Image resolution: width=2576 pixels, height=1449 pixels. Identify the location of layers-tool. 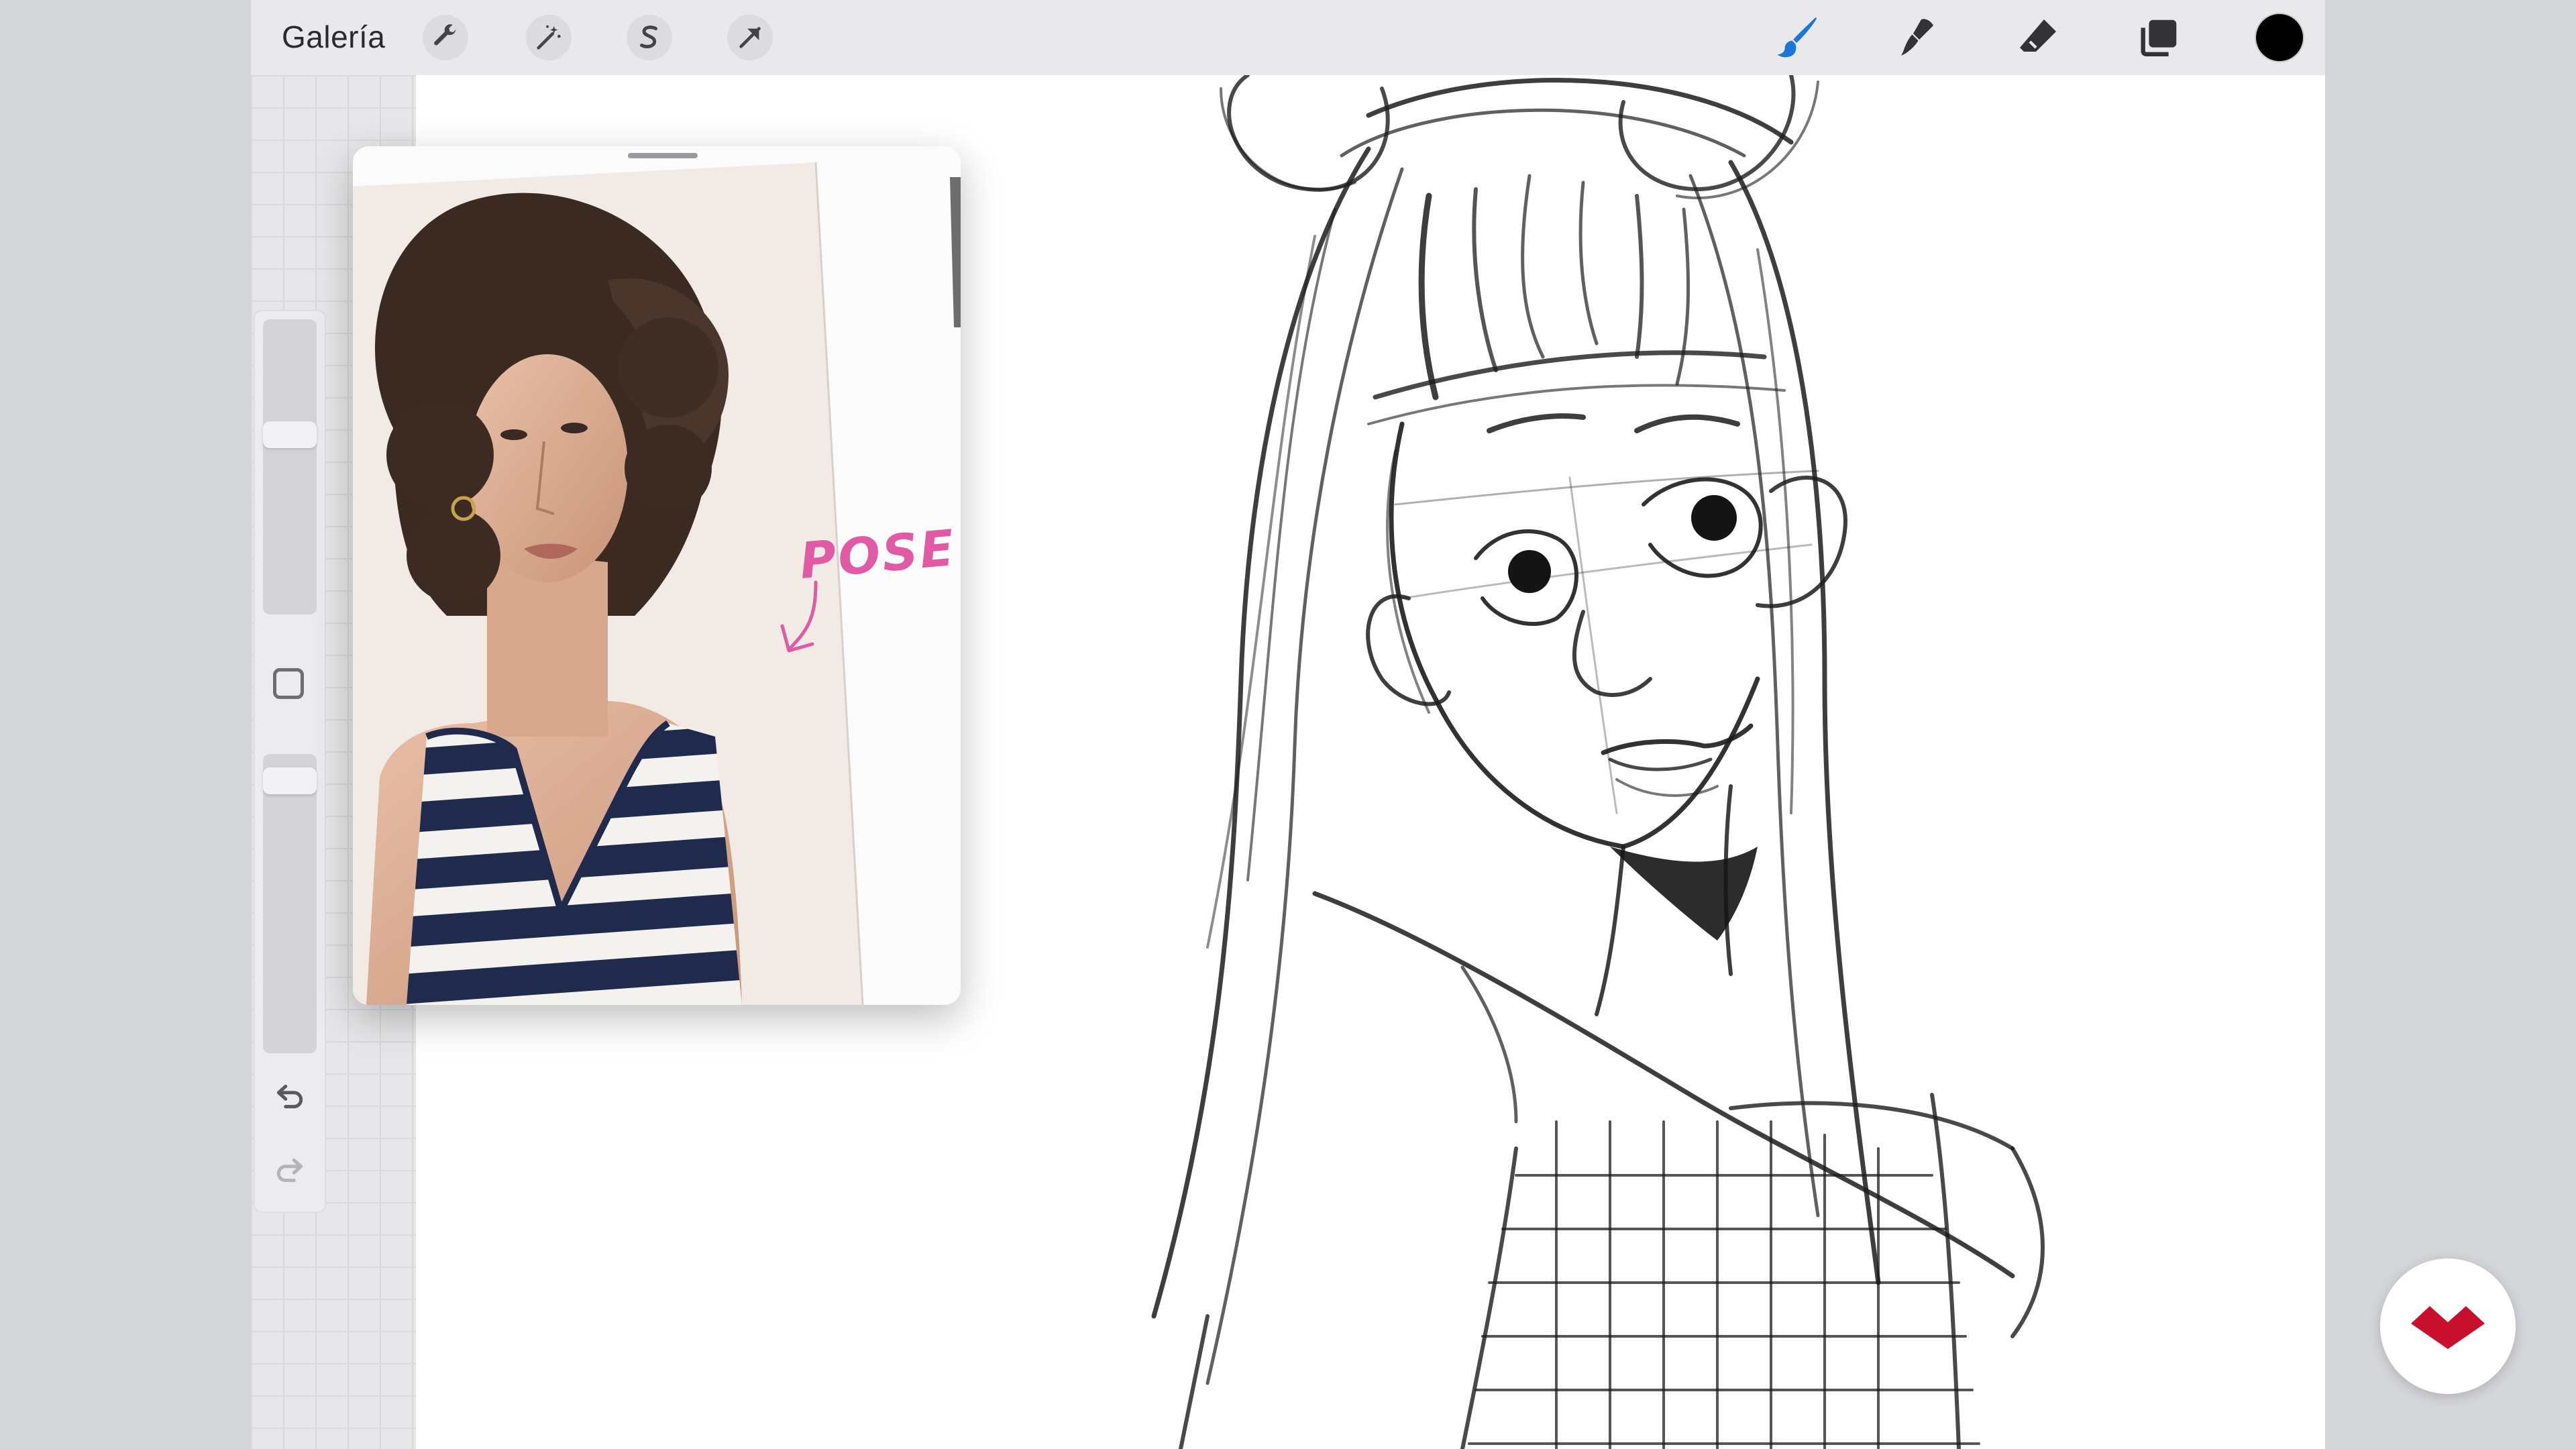
(2159, 37).